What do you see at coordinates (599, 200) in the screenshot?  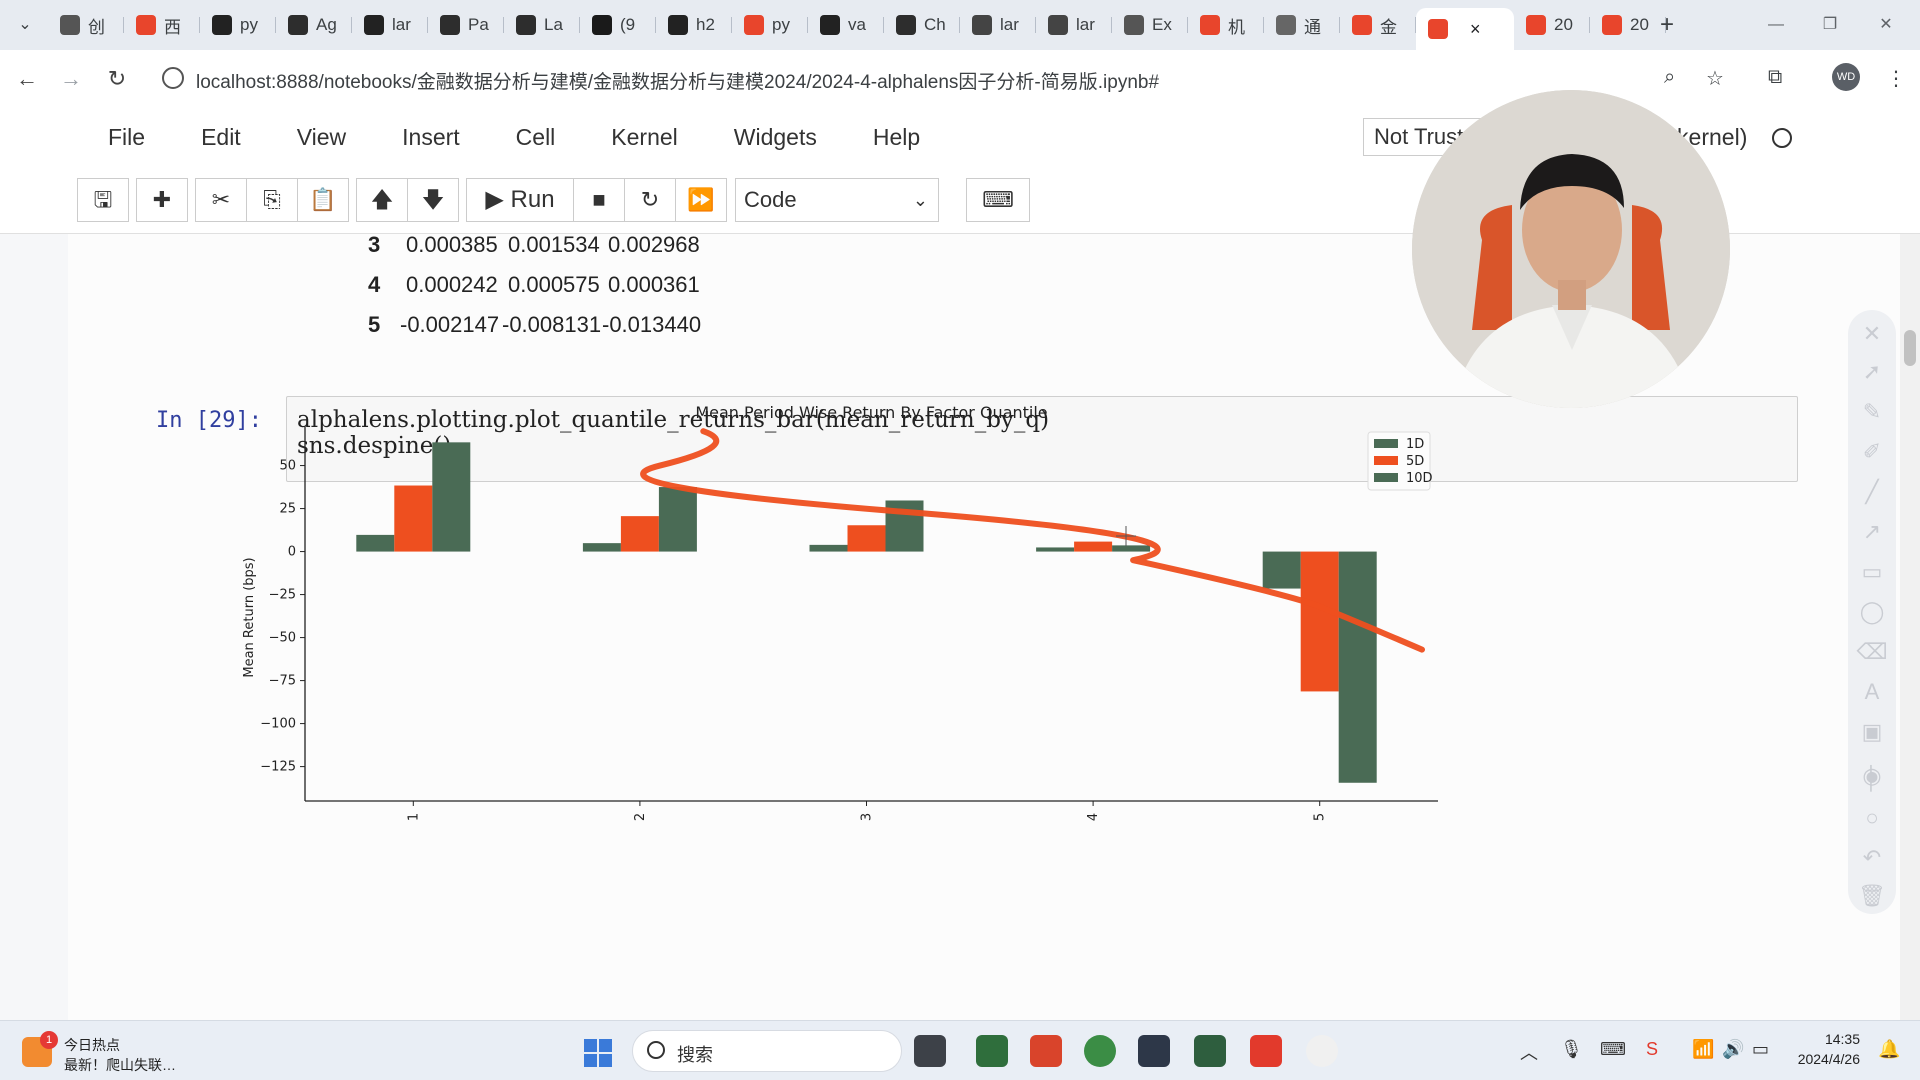 I see `interrupt-icon: ■` at bounding box center [599, 200].